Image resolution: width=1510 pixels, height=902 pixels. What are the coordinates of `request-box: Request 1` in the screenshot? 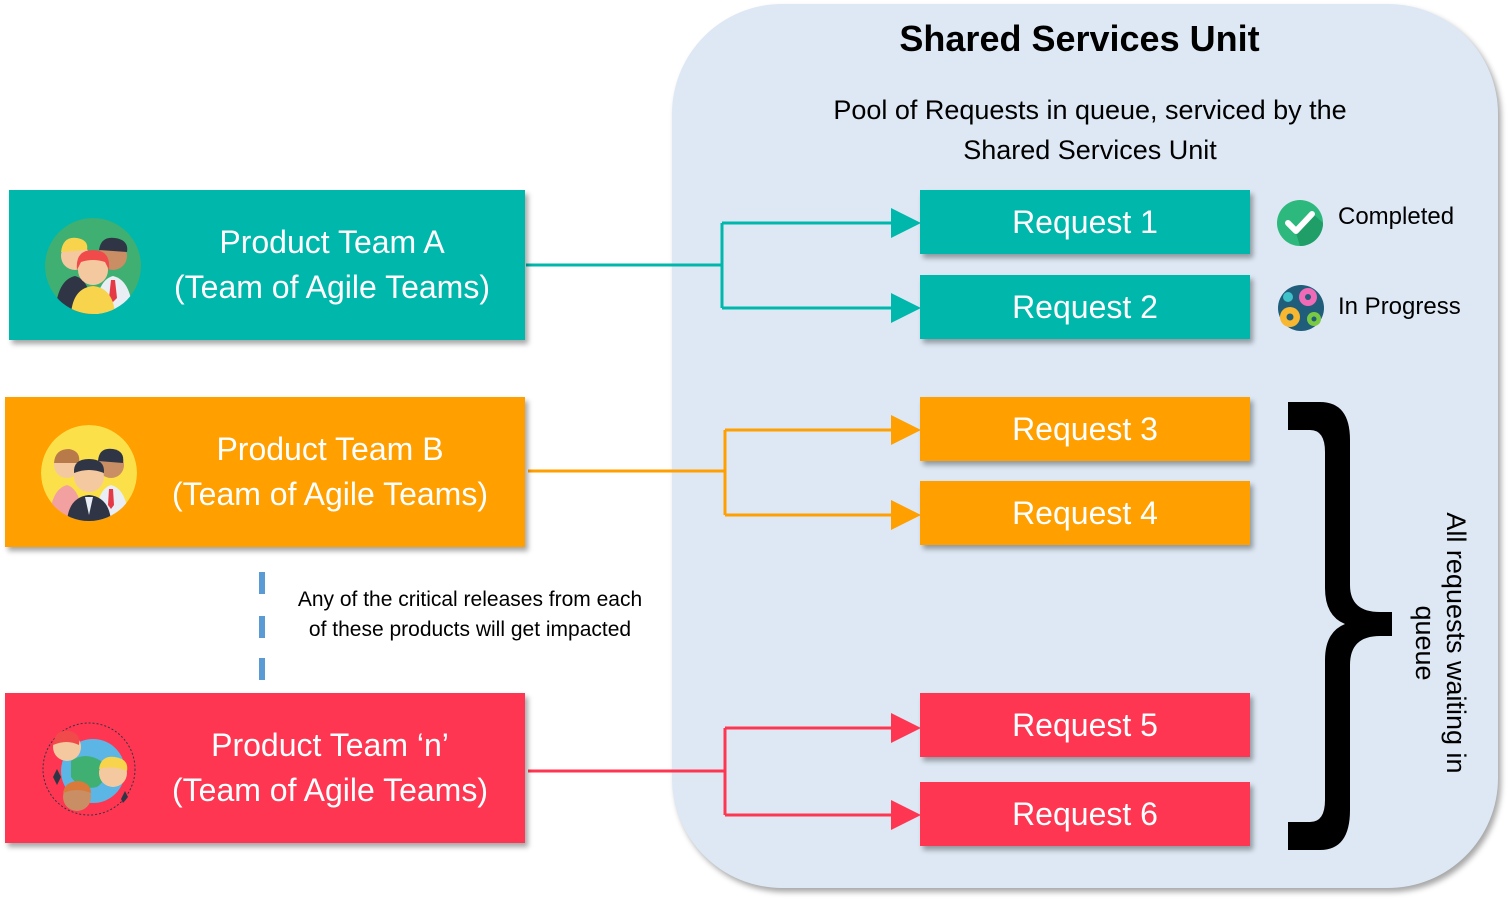 It's located at (1085, 222).